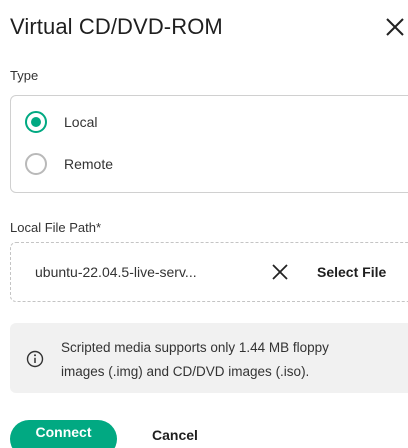 Image resolution: width=408 pixels, height=448 pixels. What do you see at coordinates (116, 26) in the screenshot?
I see `dialog-title: Virtual CD/DVD-ROM` at bounding box center [116, 26].